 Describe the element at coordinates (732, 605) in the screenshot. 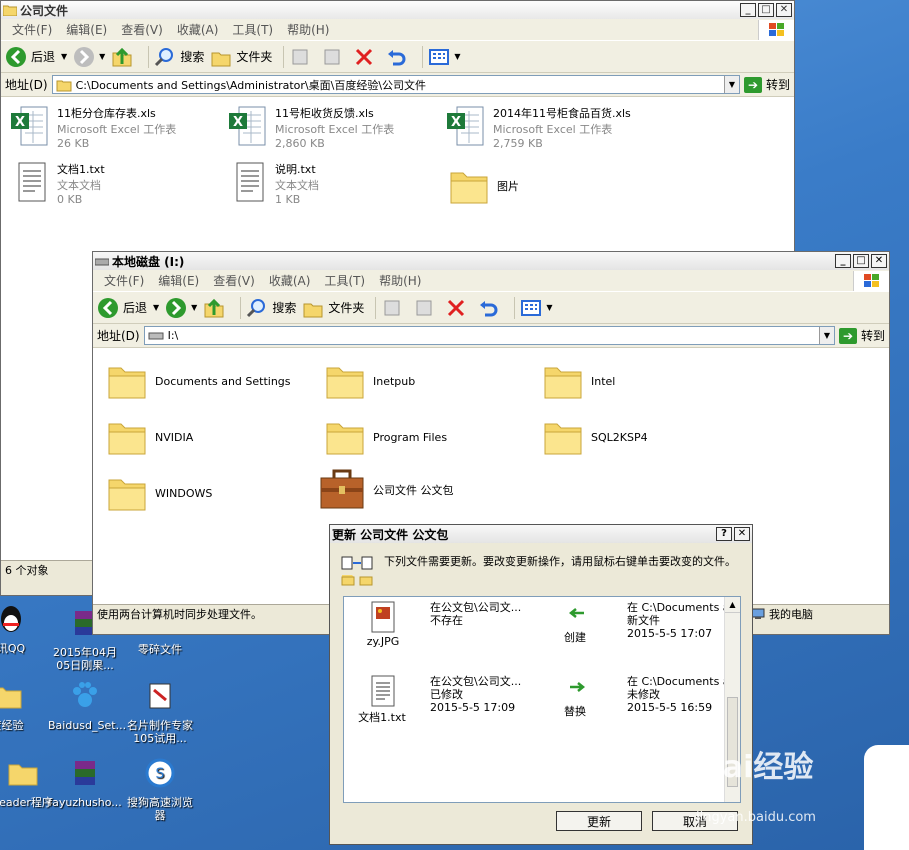

I see `scroll-up-icon: ▲` at that location.